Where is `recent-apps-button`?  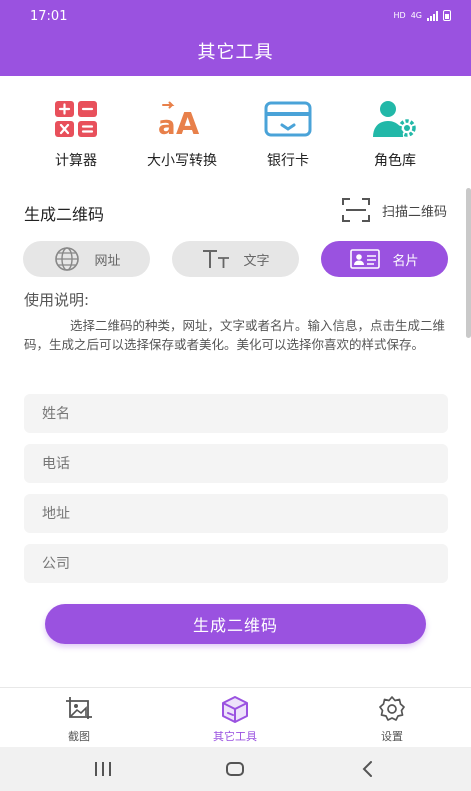
recent-apps-button is located at coordinates (103, 769).